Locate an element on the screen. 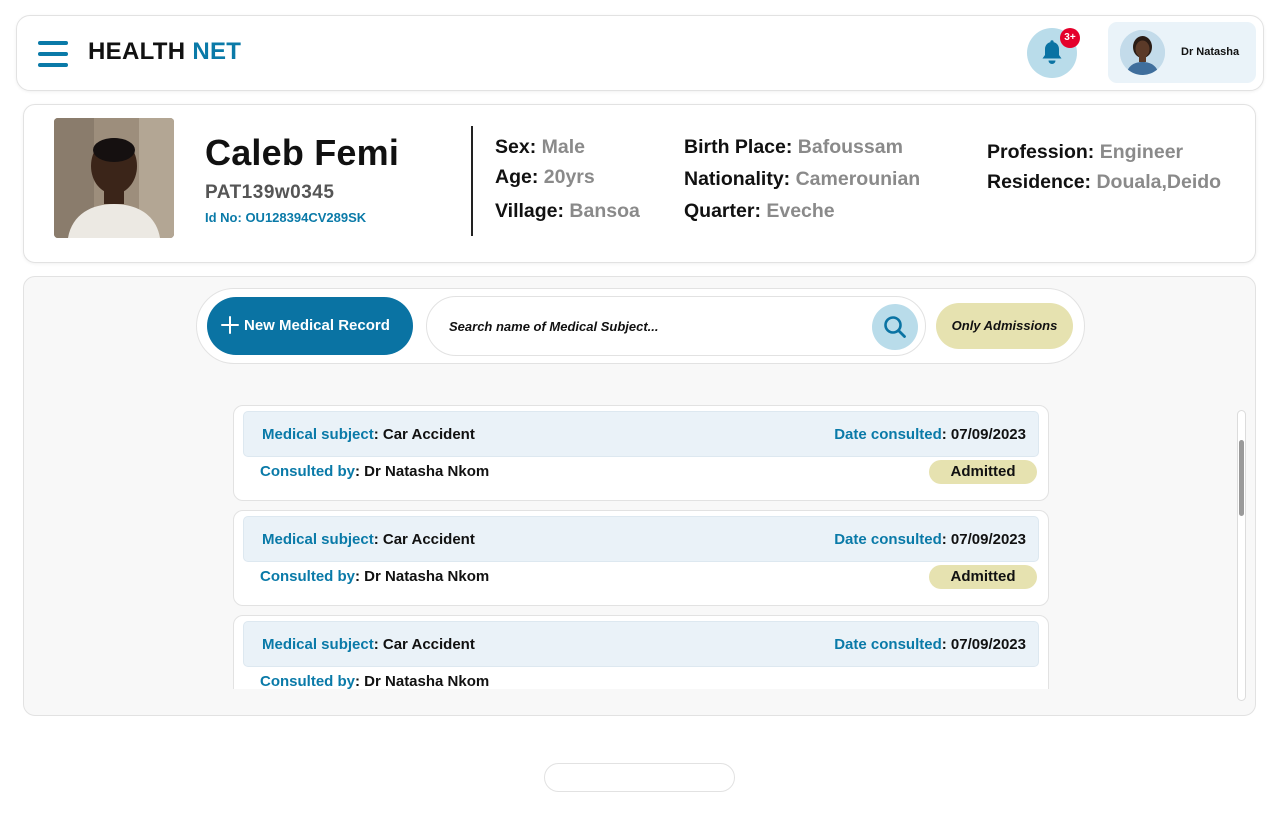 This screenshot has height=832, width=1280. brand-logo: HEALTH NET is located at coordinates (164, 52).